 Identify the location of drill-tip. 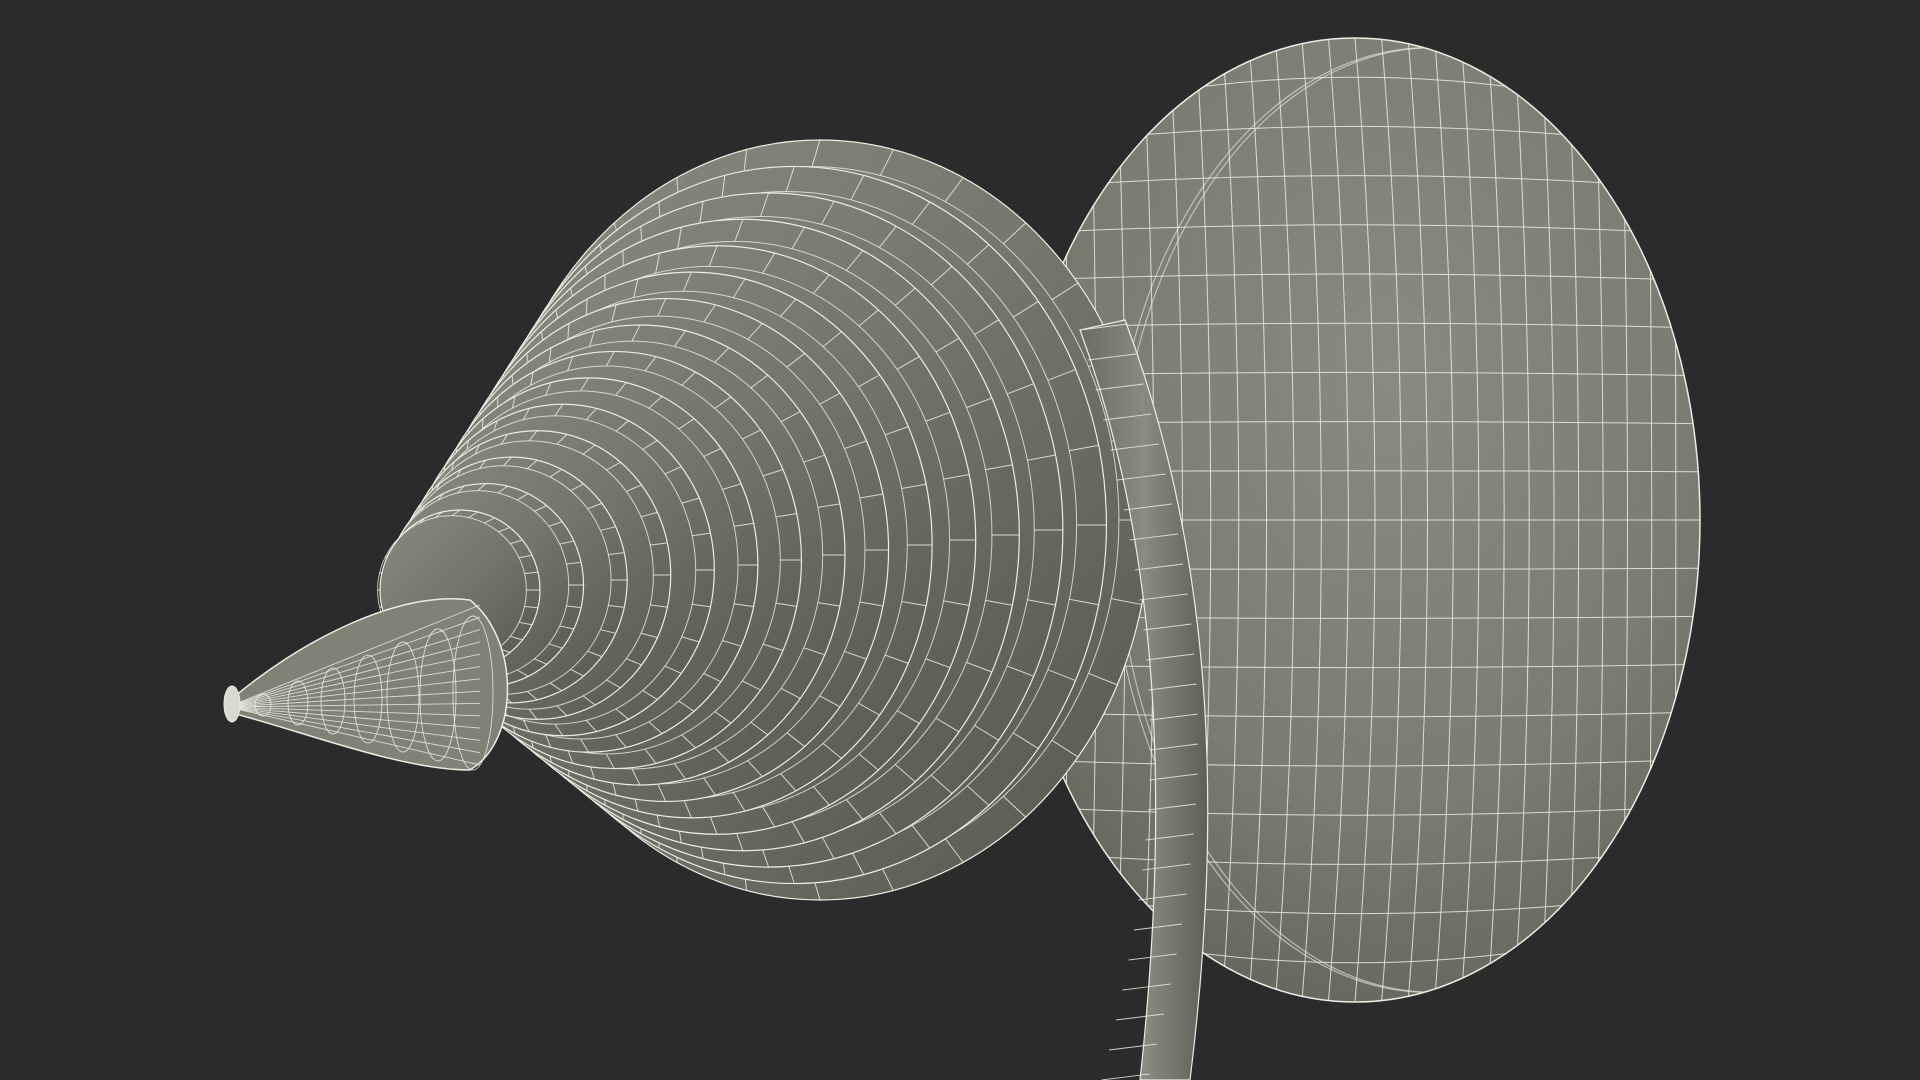
(366, 684).